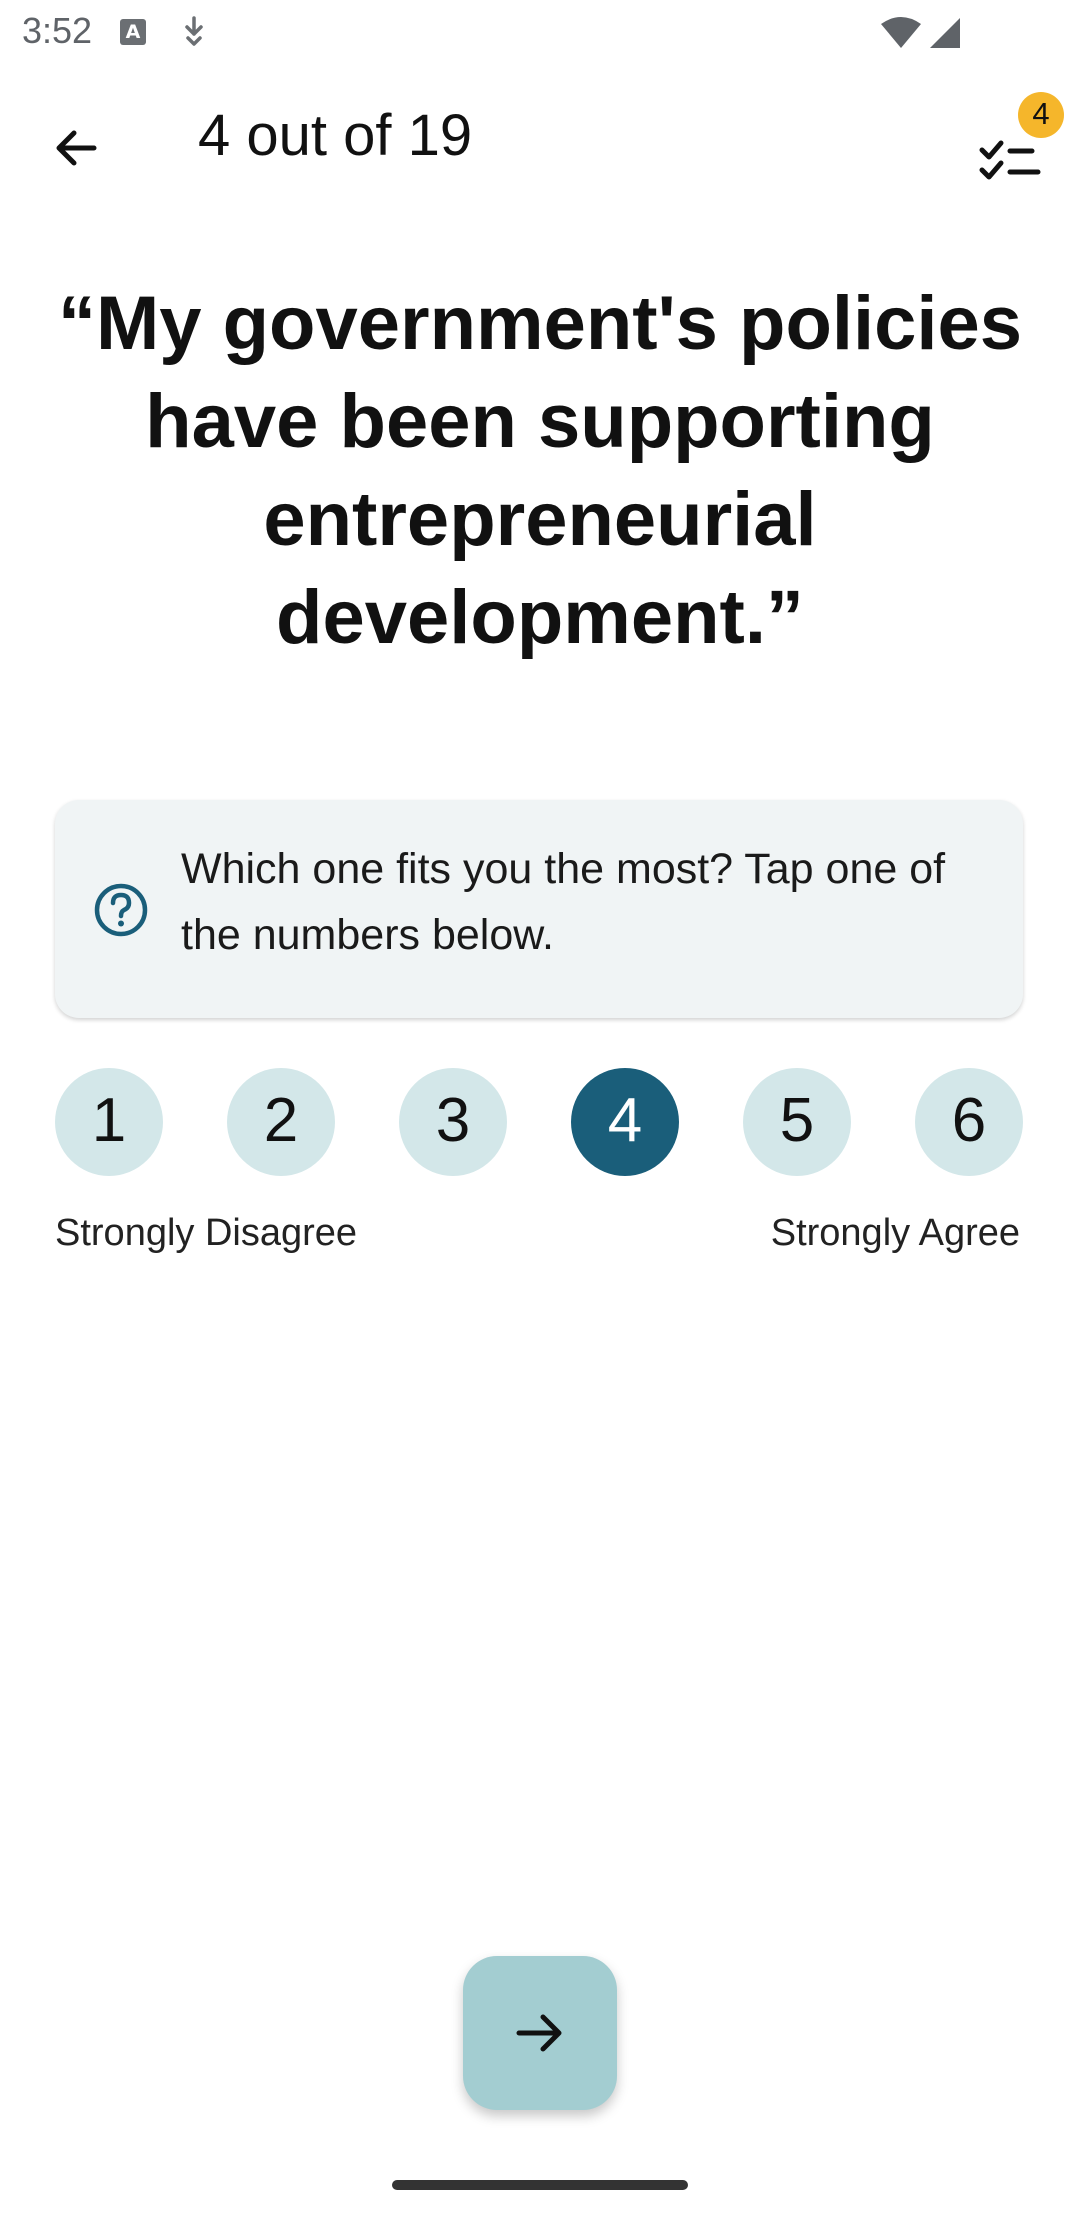  Describe the element at coordinates (206, 1233) in the screenshot. I see `scale-label-min: Strongly Disagree` at that location.